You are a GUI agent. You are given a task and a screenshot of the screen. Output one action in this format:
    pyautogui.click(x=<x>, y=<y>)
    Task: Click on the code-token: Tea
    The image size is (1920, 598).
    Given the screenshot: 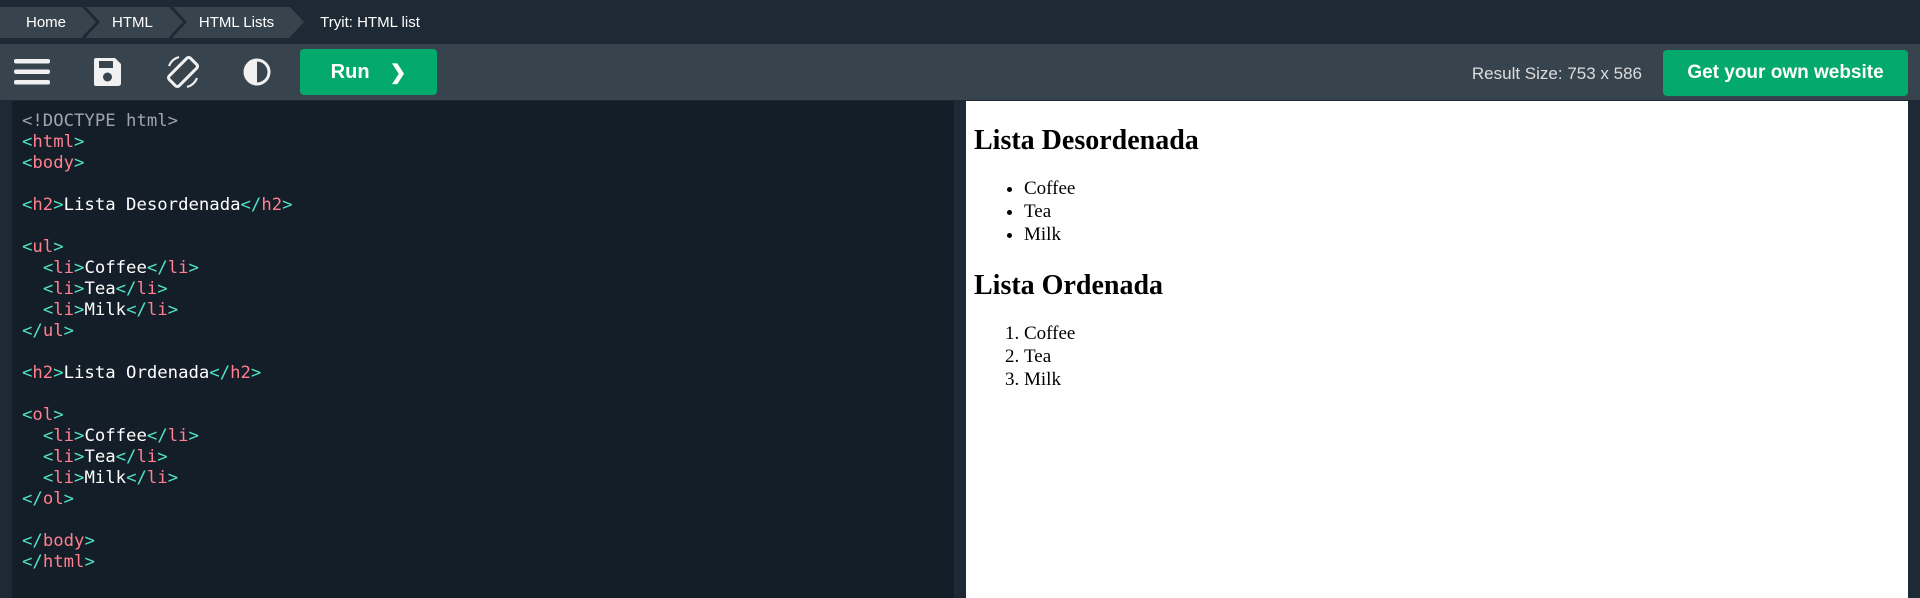 What is the action you would take?
    pyautogui.click(x=100, y=289)
    